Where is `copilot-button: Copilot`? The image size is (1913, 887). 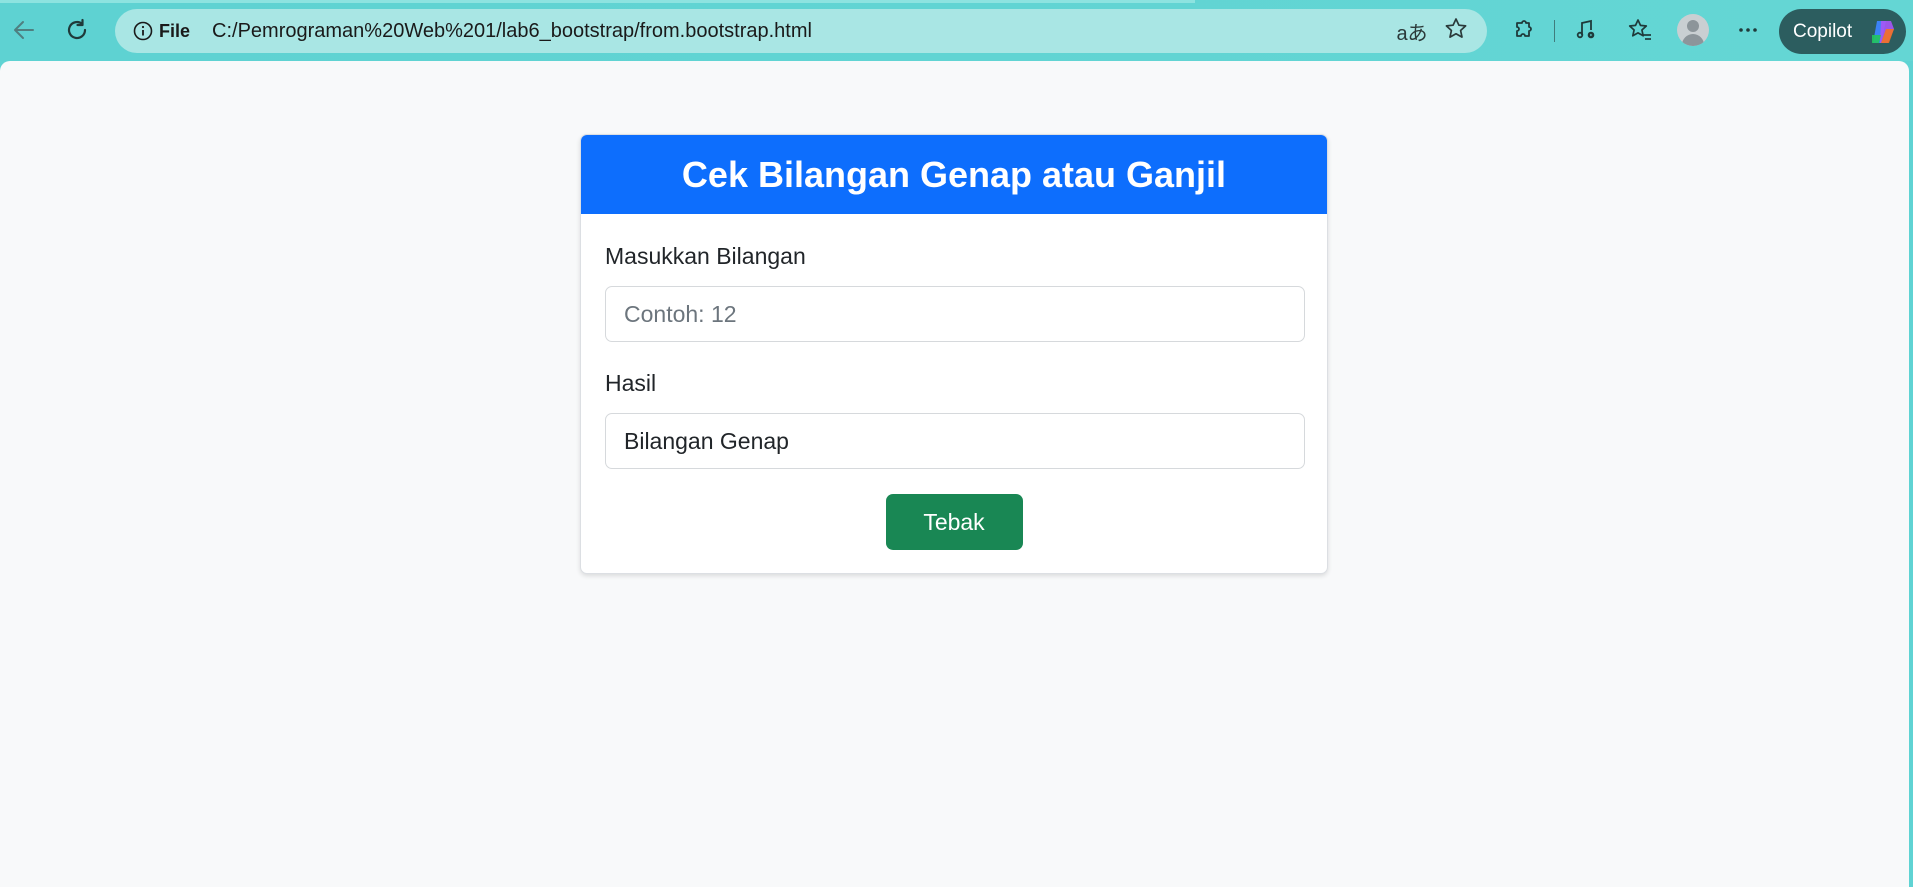
copilot-button: Copilot is located at coordinates (1842, 31).